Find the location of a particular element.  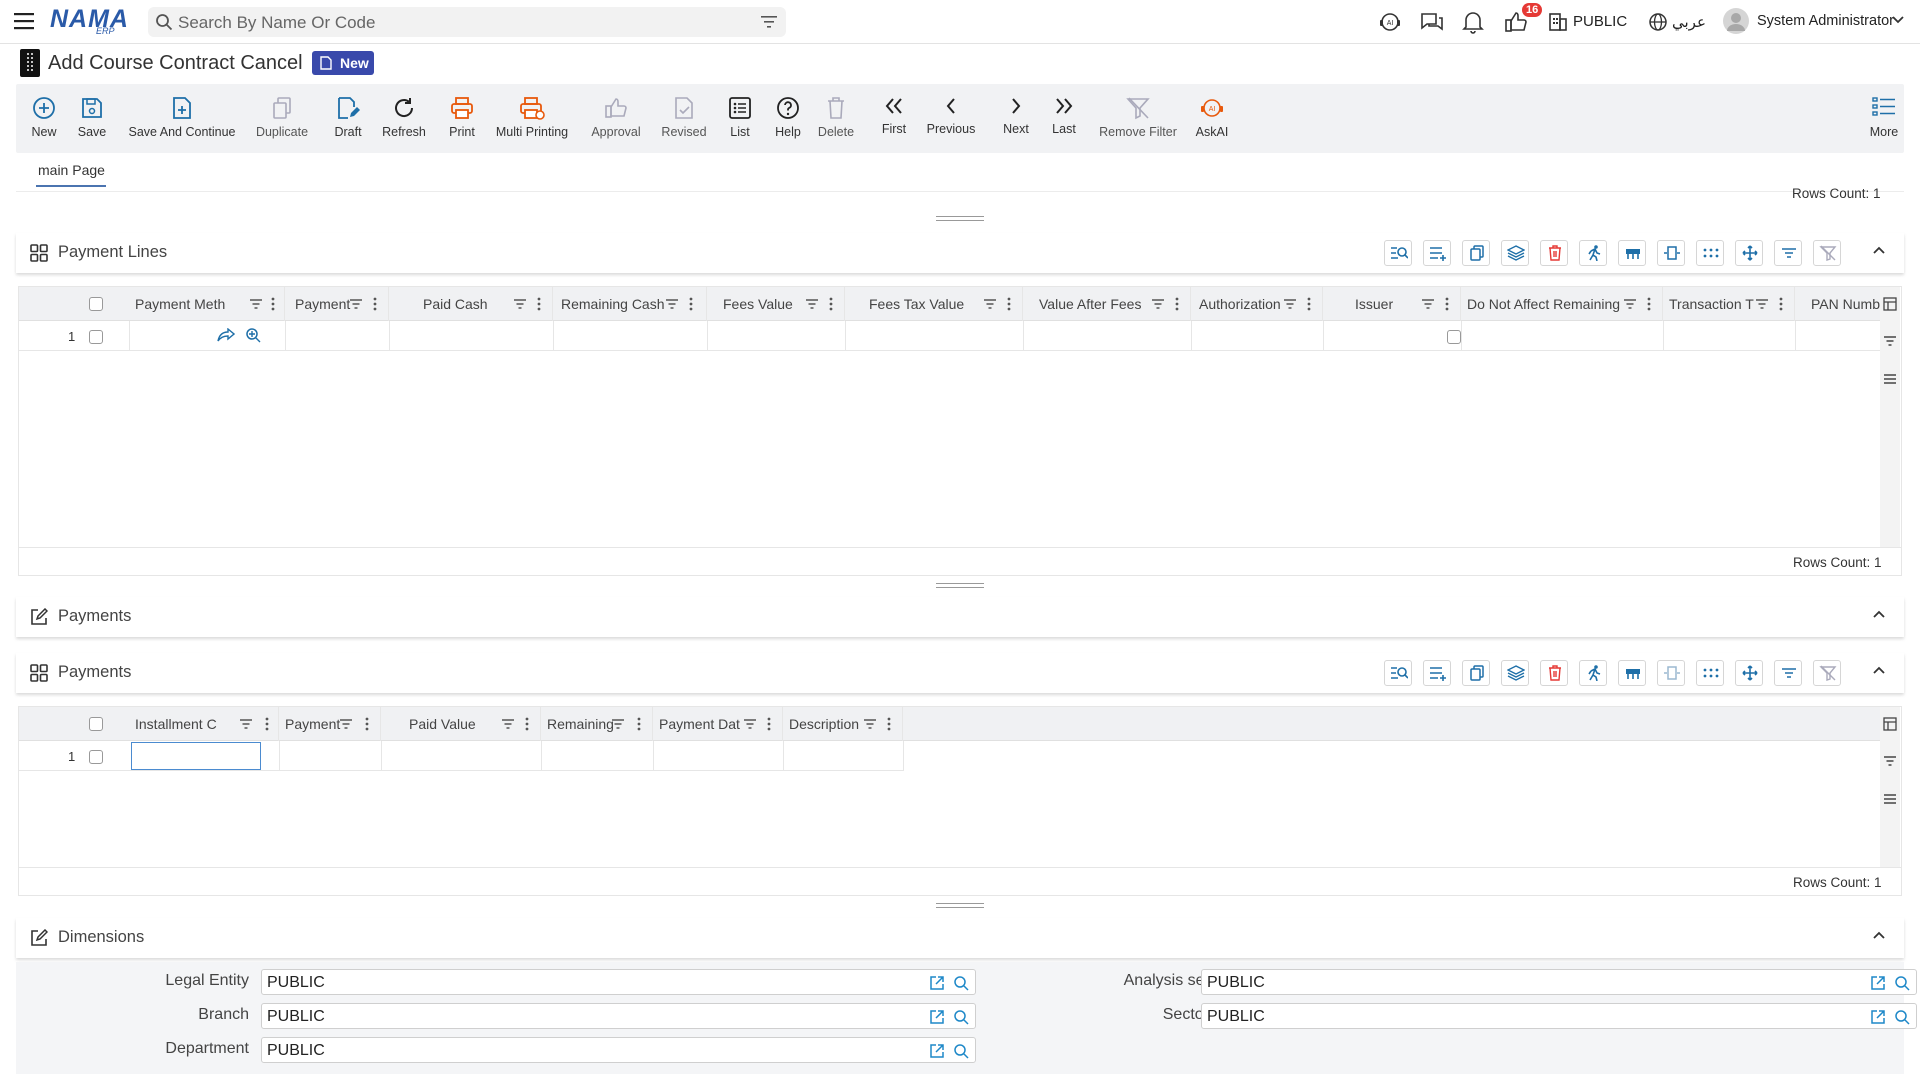

list-button: List is located at coordinates (740, 118).